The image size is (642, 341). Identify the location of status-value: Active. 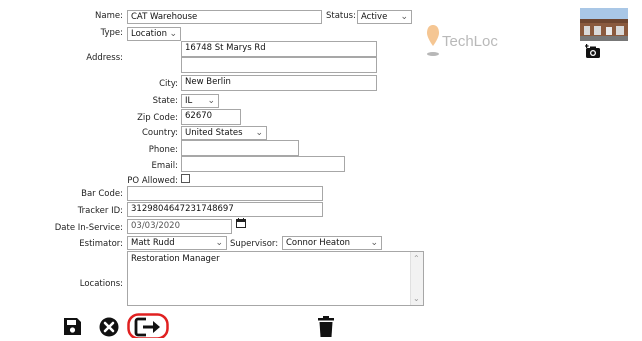
(374, 17).